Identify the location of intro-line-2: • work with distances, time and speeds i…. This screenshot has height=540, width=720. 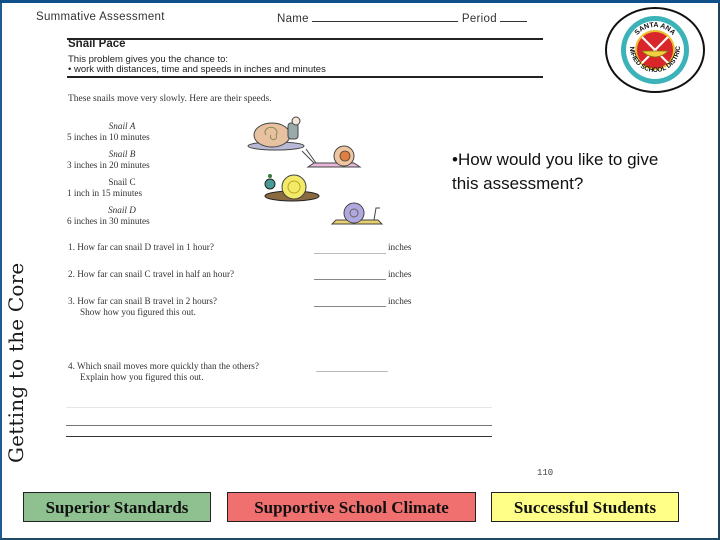
(197, 69).